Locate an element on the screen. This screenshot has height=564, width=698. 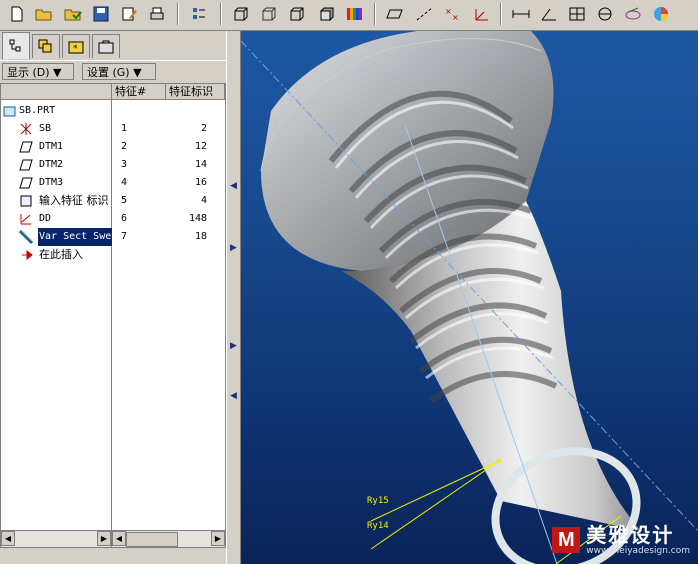
panel-splitter: ◀ ▶ ▶ ◀ is located at coordinates (233, 297).